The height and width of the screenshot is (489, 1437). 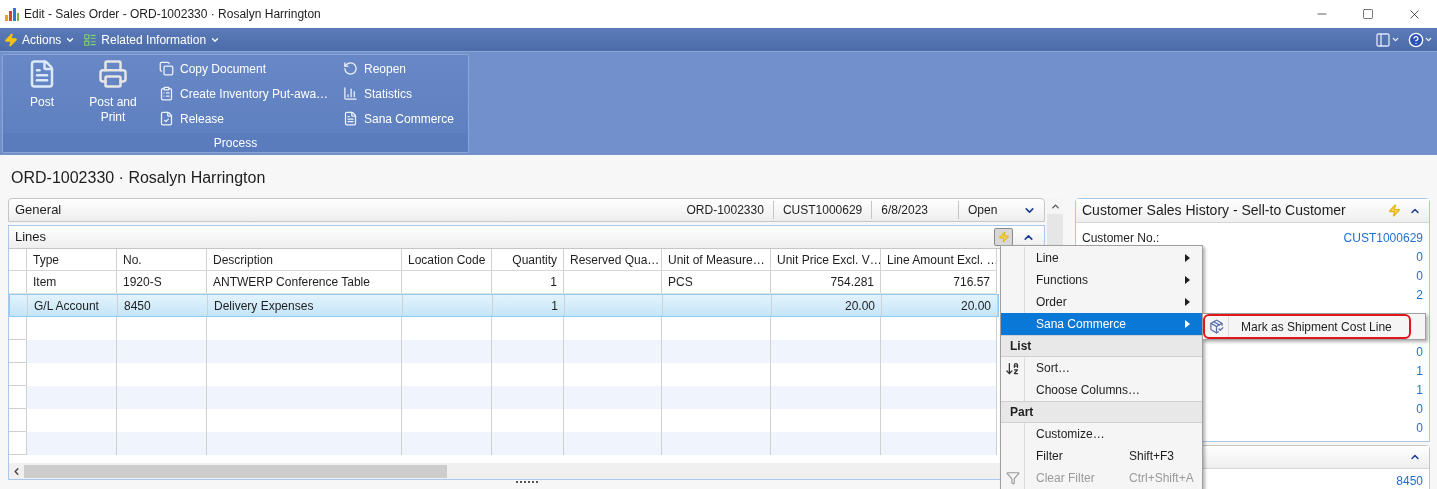 I want to click on shortcut-label: Ctrl+Shift+A, so click(x=1161, y=478).